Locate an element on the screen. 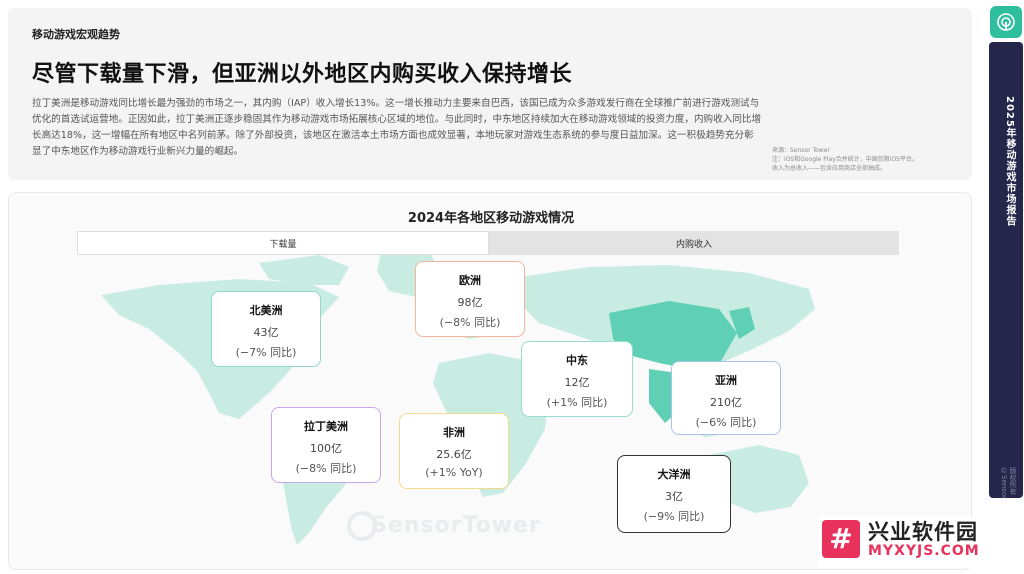  tab-iap-revenue: 内购收入 is located at coordinates (694, 243).